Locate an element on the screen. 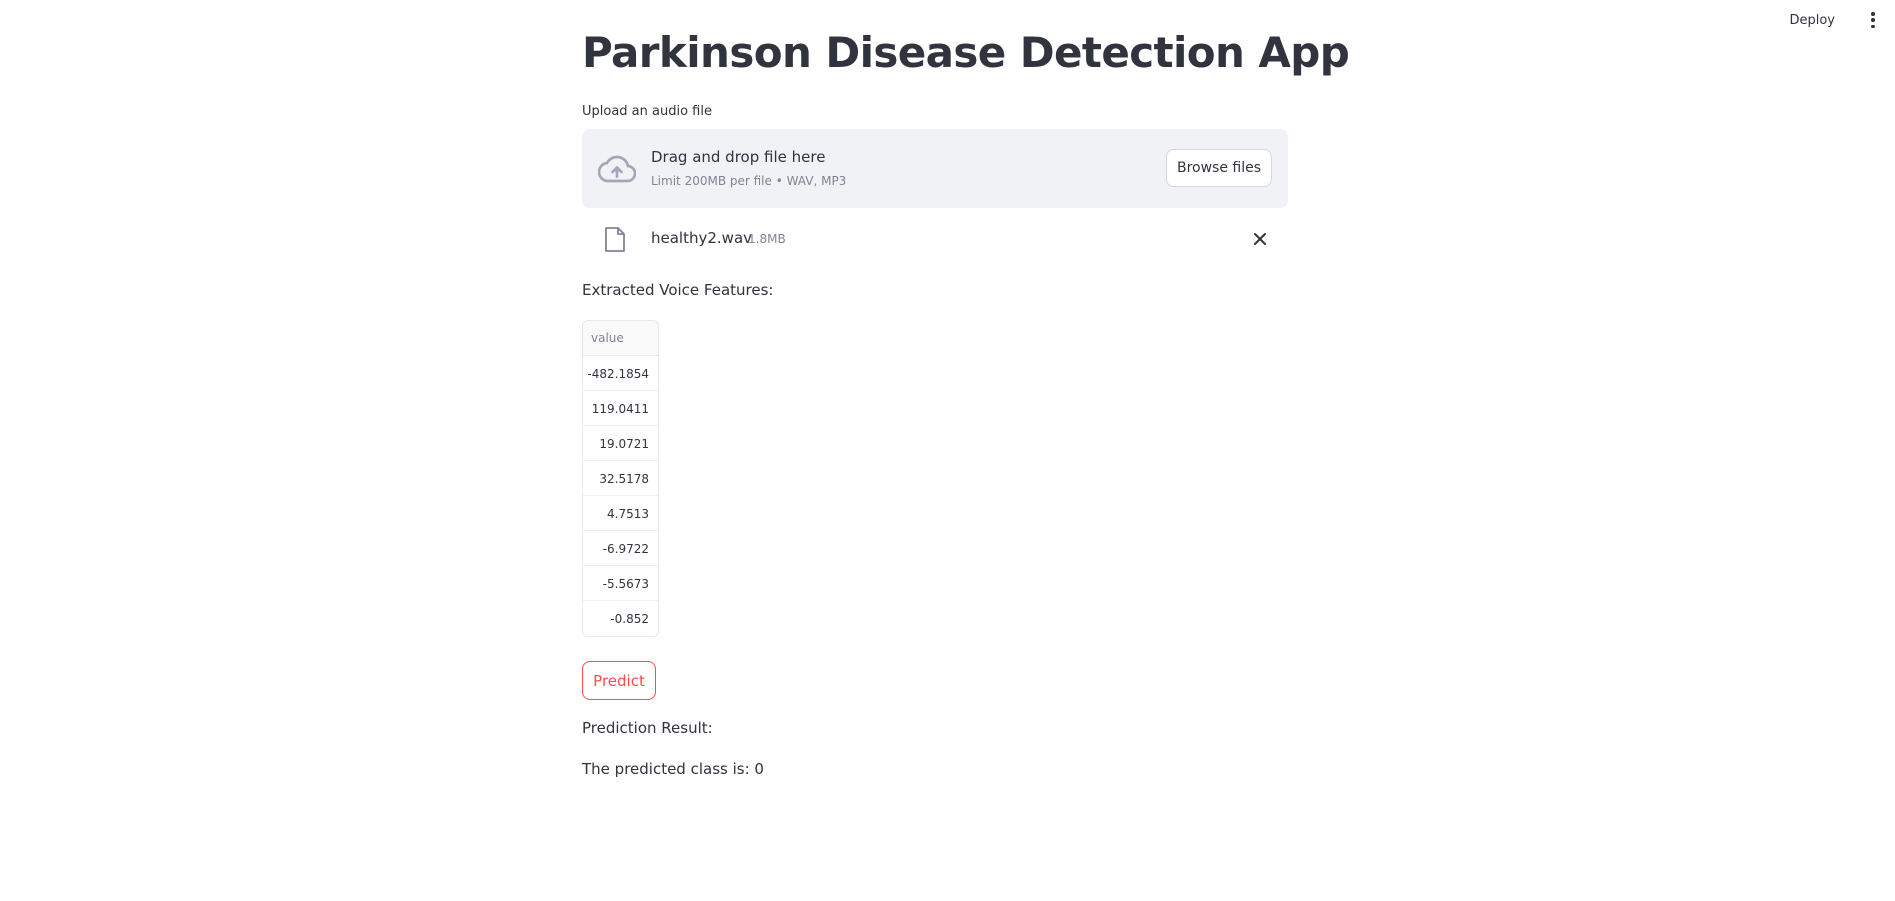  table-row: -6.9722 is located at coordinates (620, 548).